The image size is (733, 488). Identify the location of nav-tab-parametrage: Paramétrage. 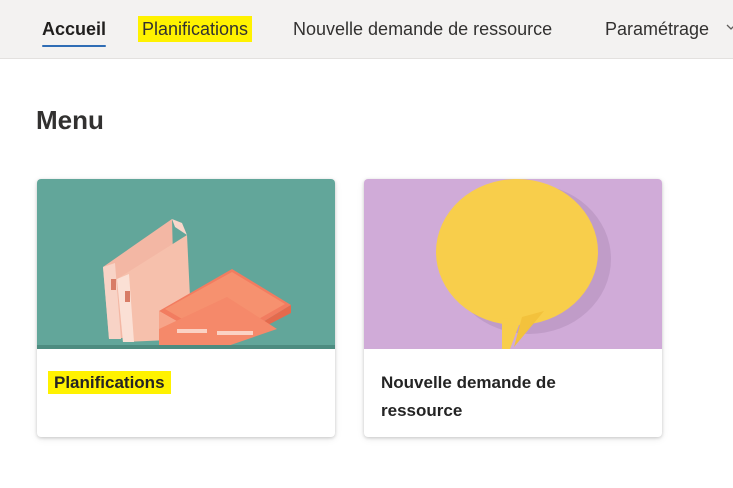
(657, 29).